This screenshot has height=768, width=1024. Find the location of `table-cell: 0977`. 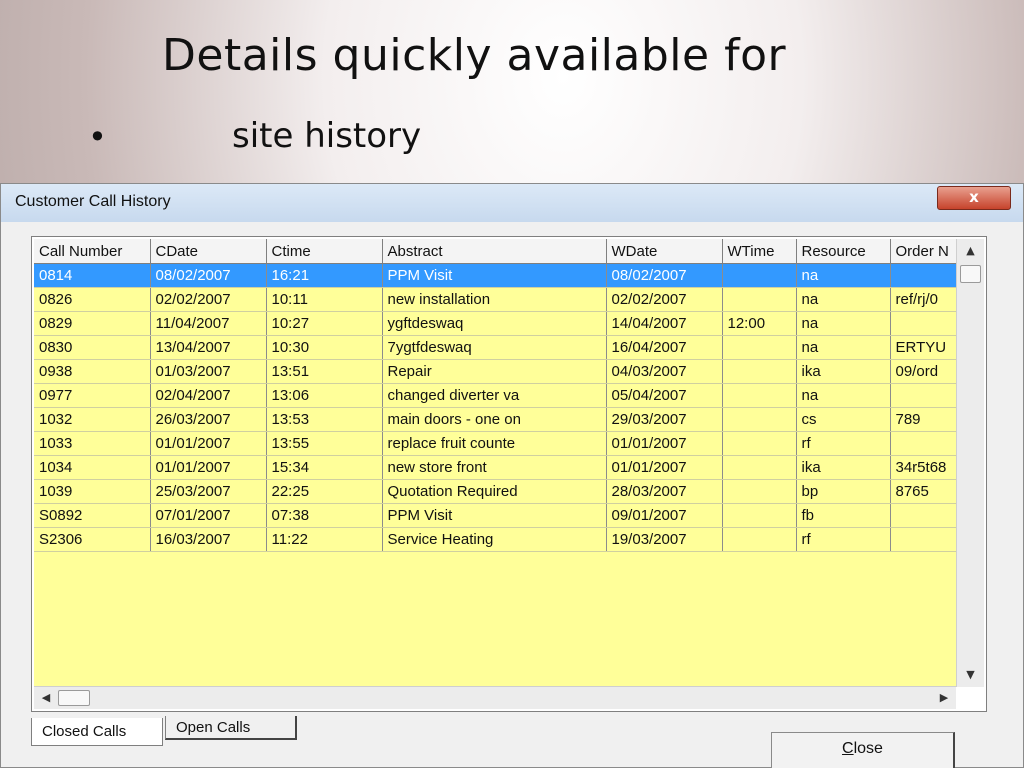

table-cell: 0977 is located at coordinates (92, 395).